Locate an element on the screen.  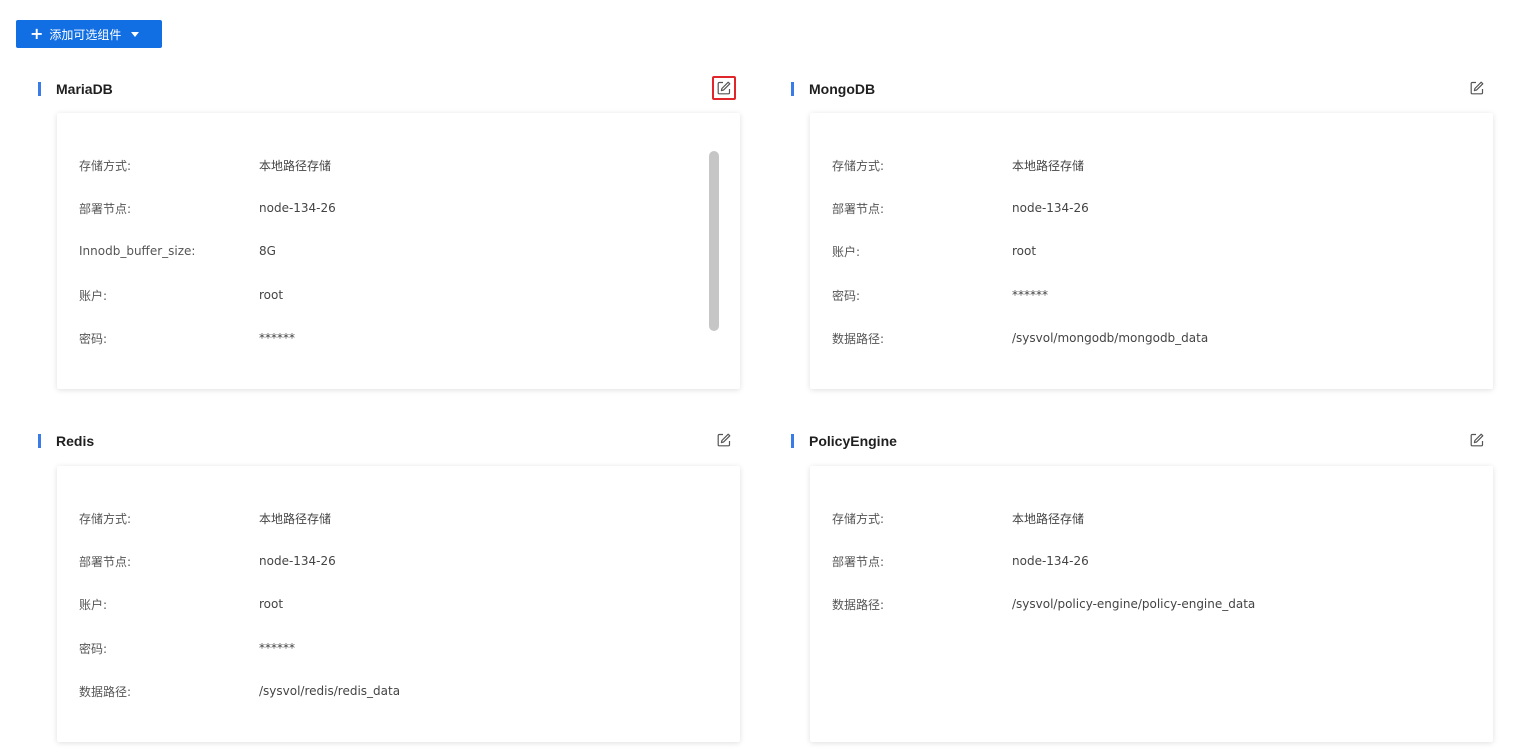
edit-policyengine-button is located at coordinates (1477, 440).